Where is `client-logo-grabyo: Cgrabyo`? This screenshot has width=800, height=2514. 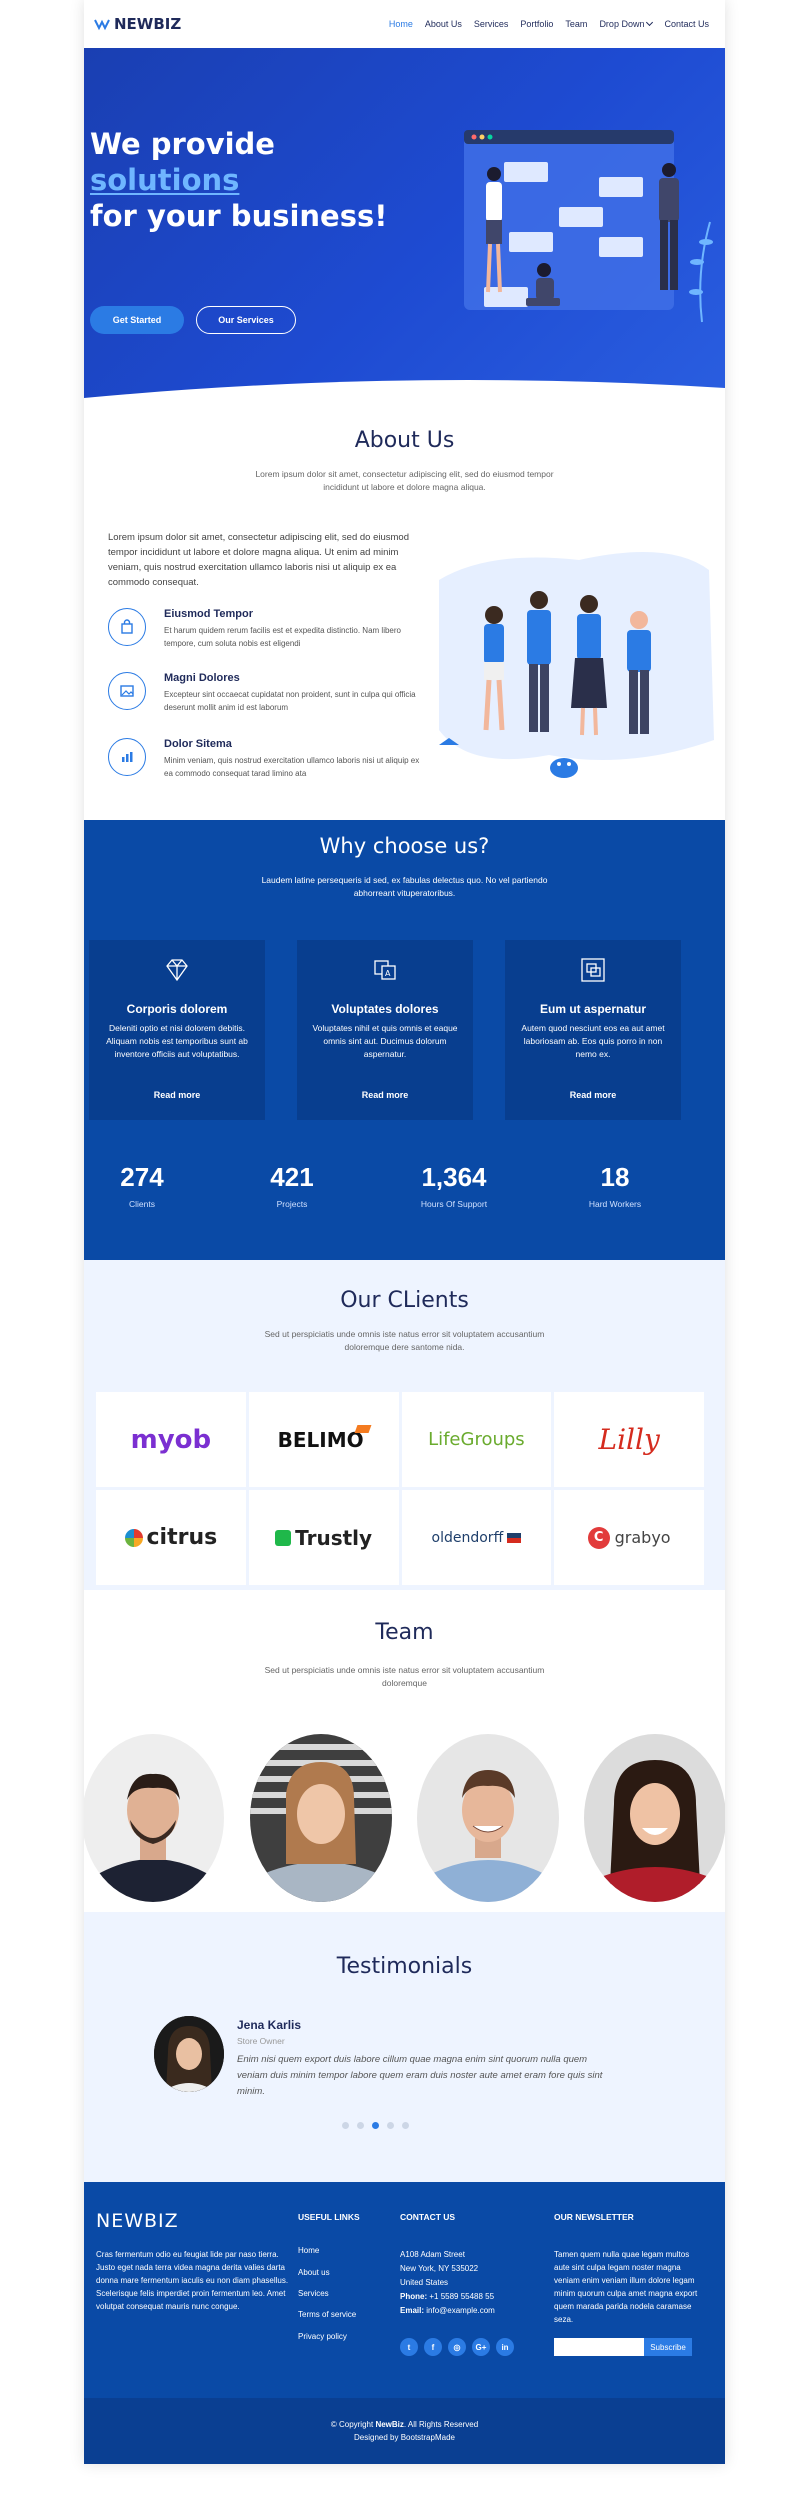
client-logo-grabyo: Cgrabyo is located at coordinates (629, 1537).